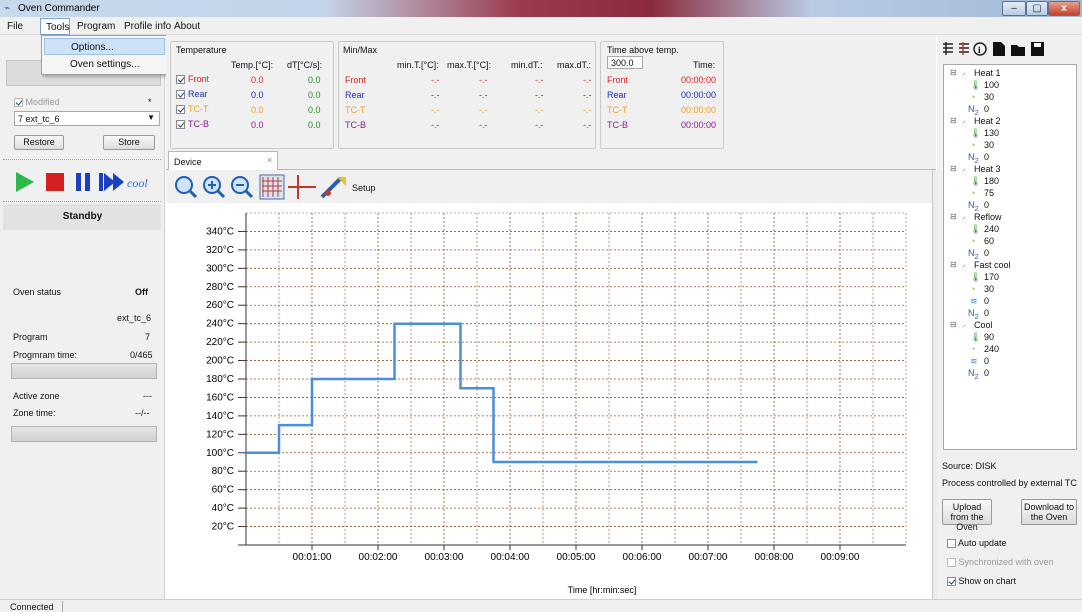  What do you see at coordinates (15, 26) in the screenshot?
I see `menu-file: File` at bounding box center [15, 26].